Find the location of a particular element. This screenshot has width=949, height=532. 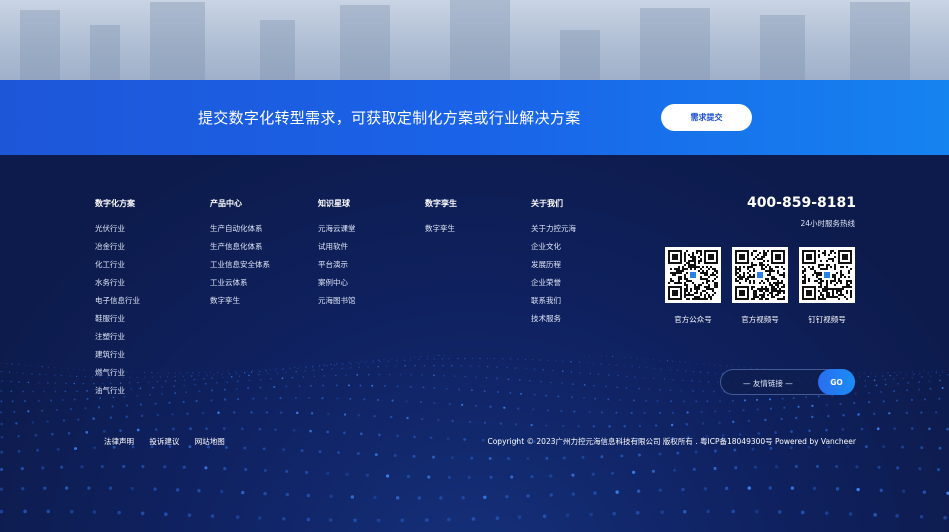

submit-demand-button: 需求提交 is located at coordinates (706, 117).